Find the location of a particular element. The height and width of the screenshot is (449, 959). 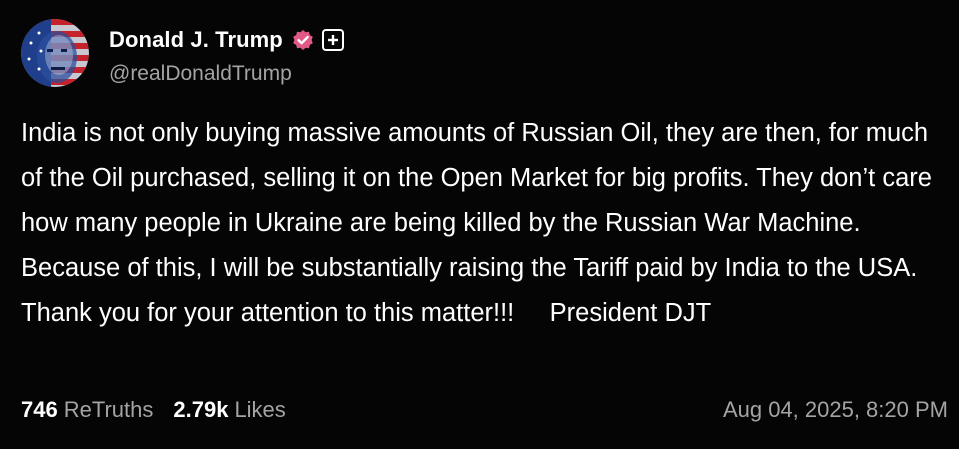

avatar is located at coordinates (55, 53).